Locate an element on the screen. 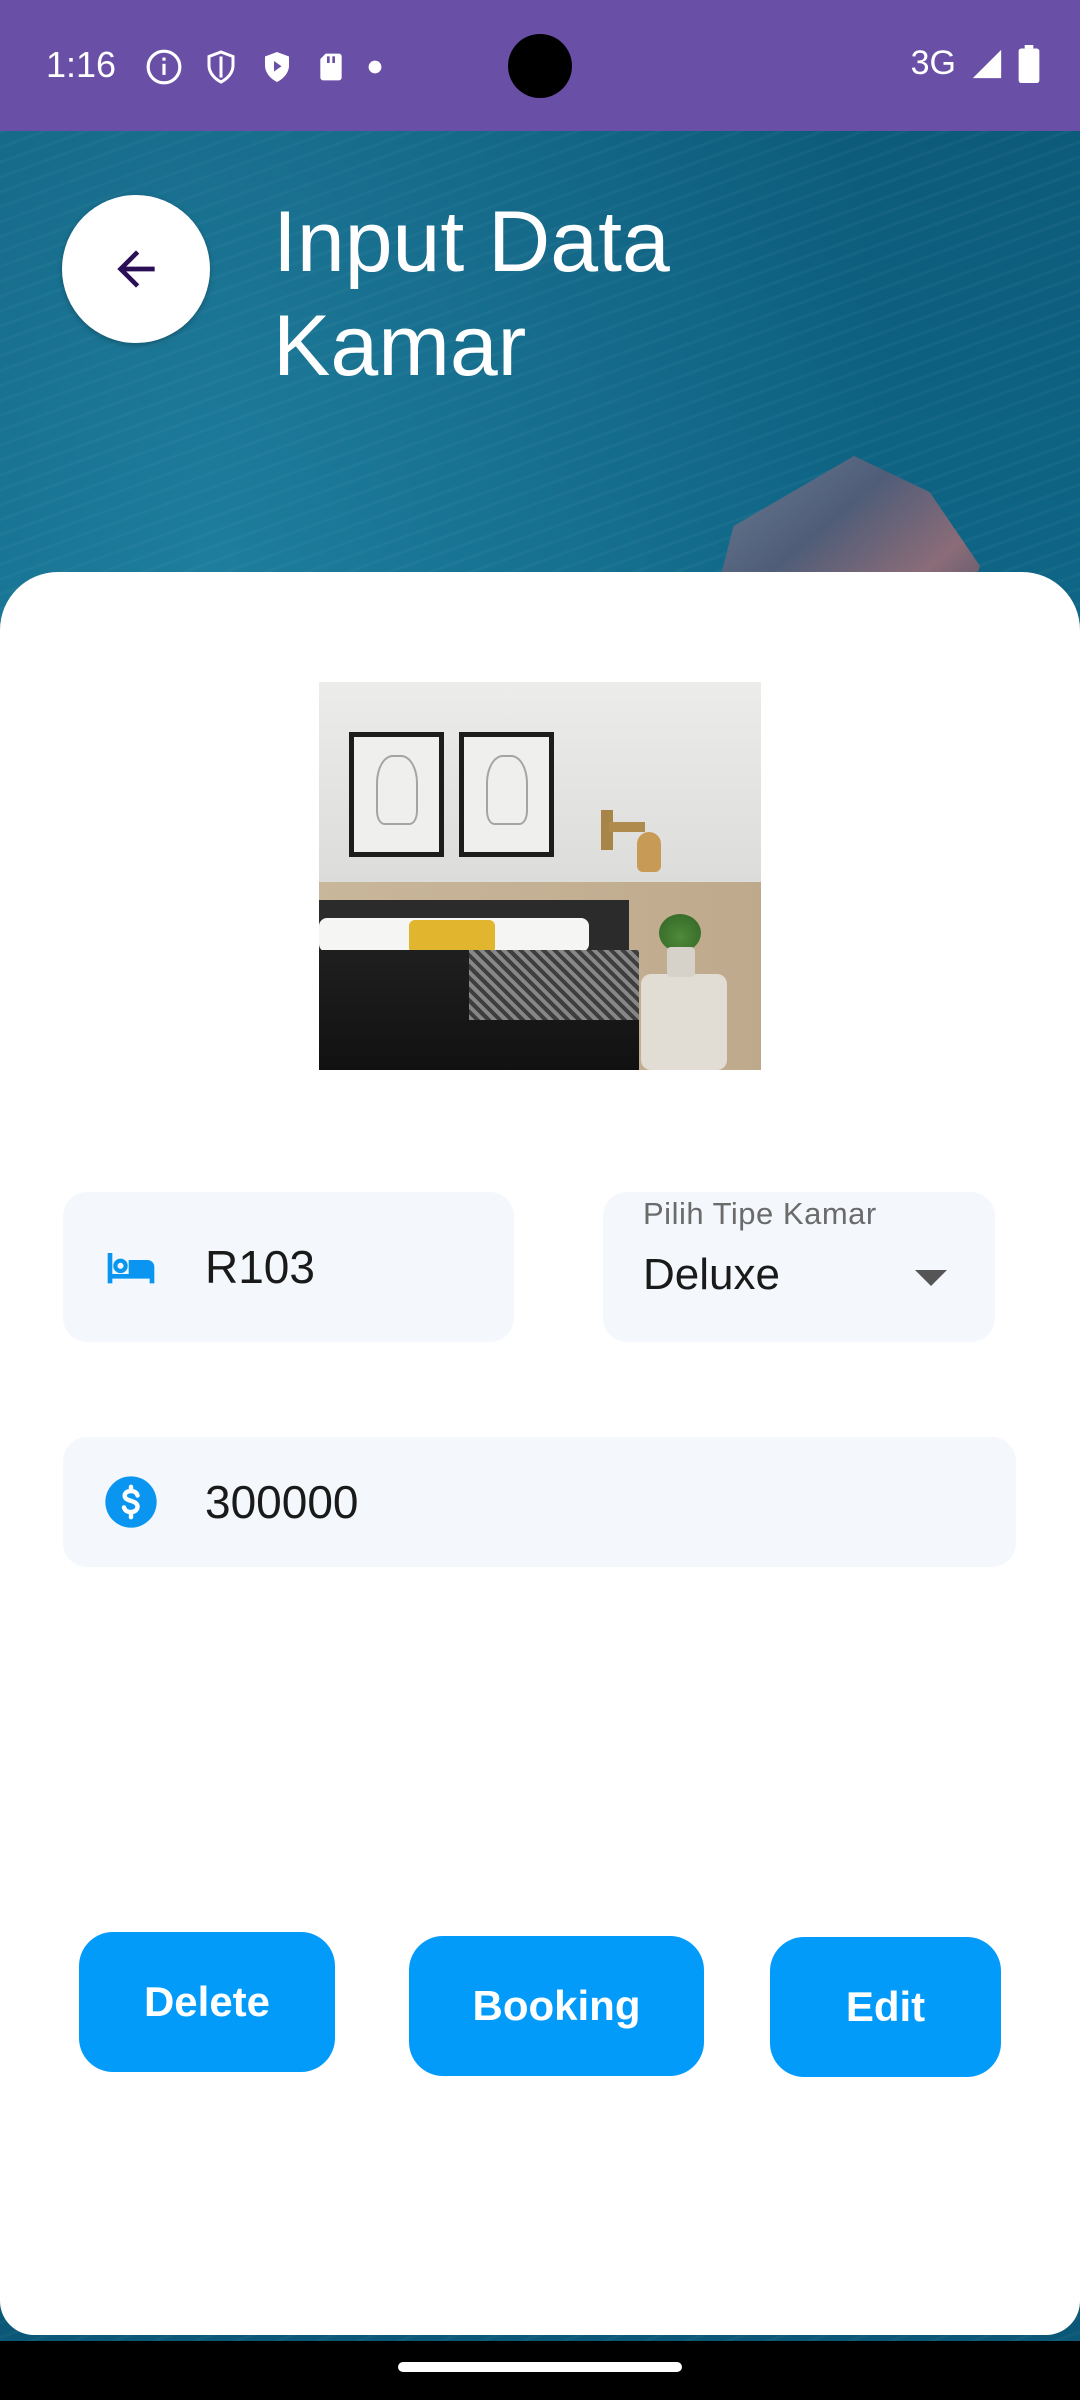 Image resolution: width=1080 pixels, height=2400 pixels. status-time: 1:16 is located at coordinates (81, 64).